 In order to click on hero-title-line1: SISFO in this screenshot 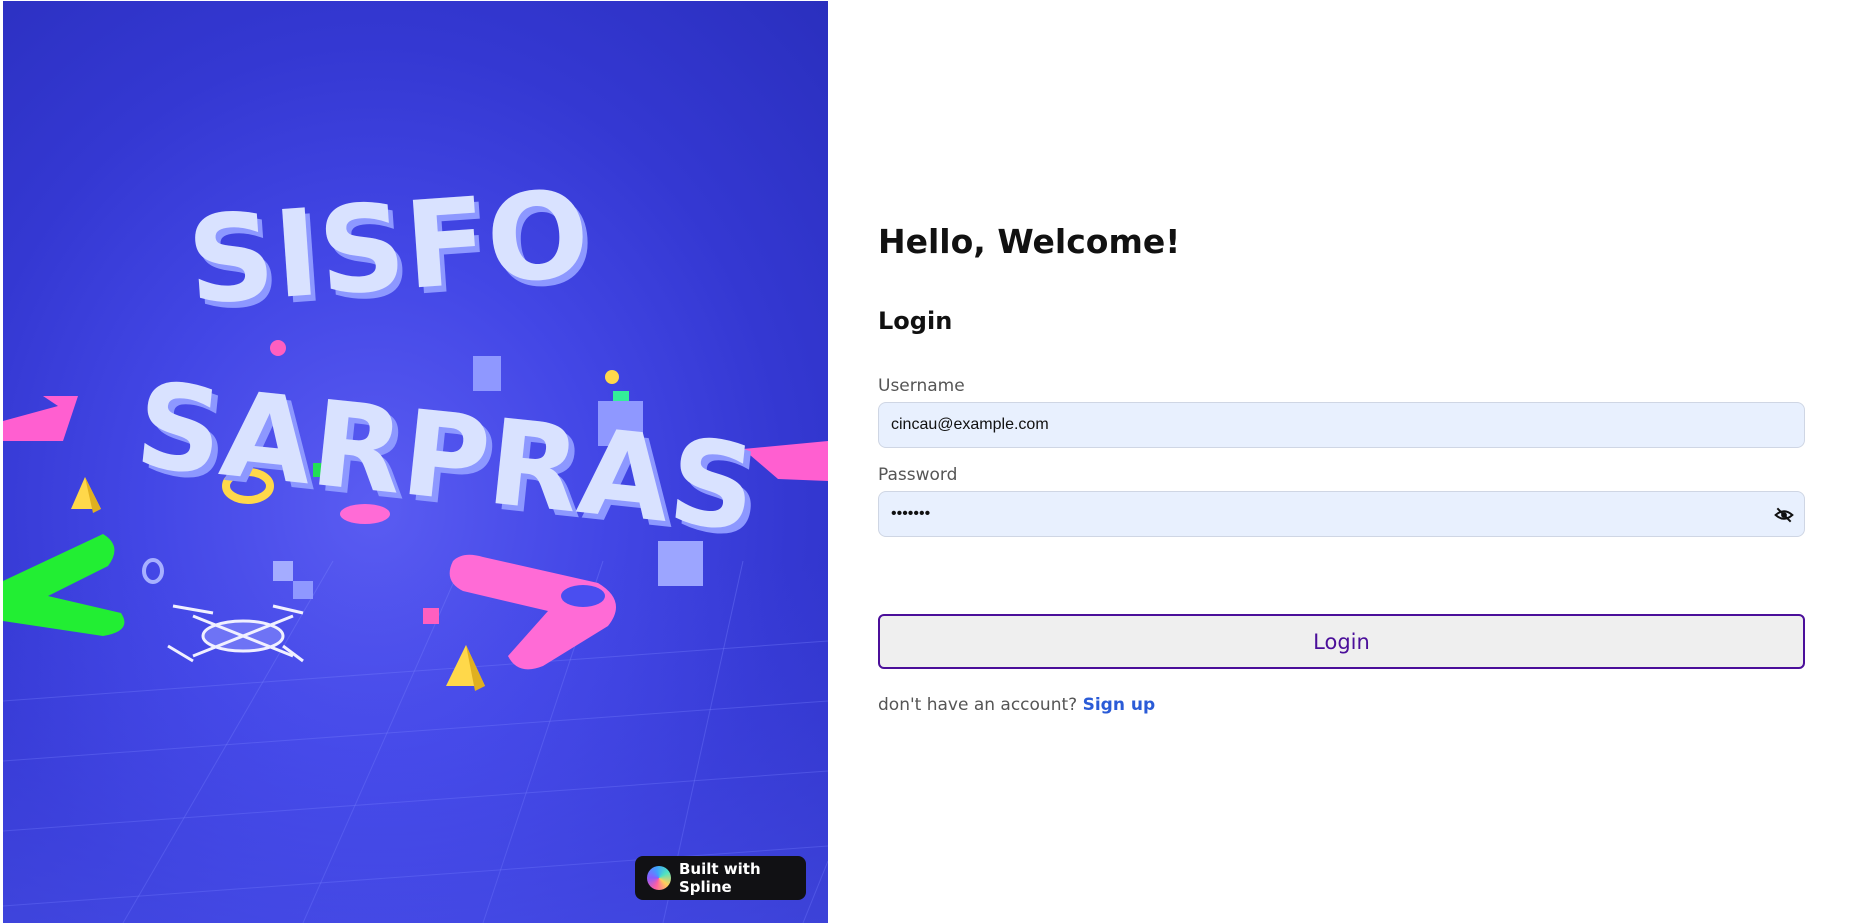, I will do `click(388, 248)`.